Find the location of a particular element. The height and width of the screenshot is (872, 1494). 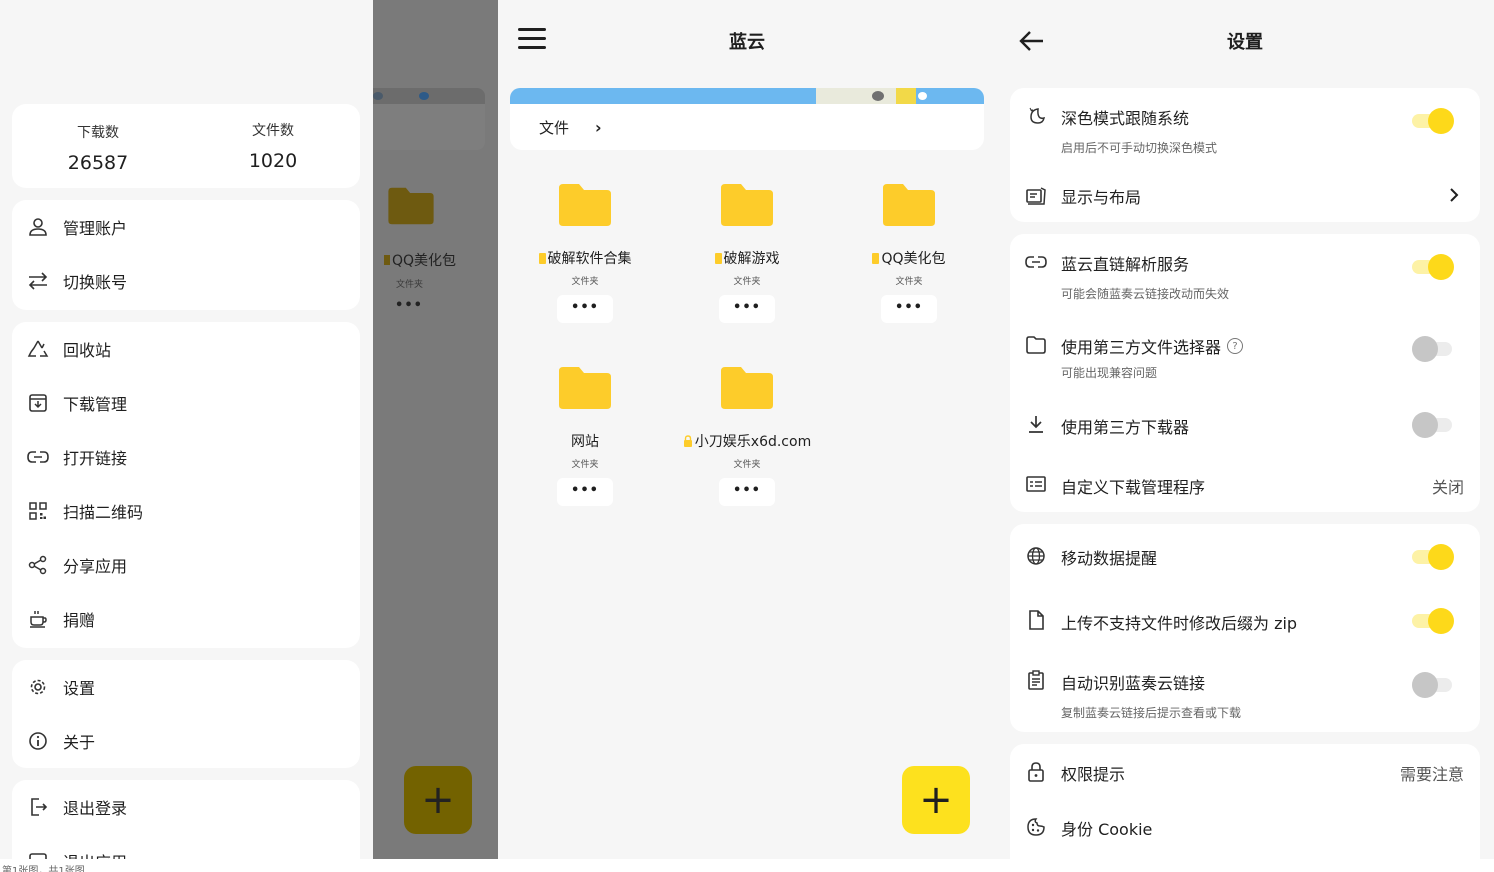

drawer-item-label: 分享应用 is located at coordinates (95, 566).